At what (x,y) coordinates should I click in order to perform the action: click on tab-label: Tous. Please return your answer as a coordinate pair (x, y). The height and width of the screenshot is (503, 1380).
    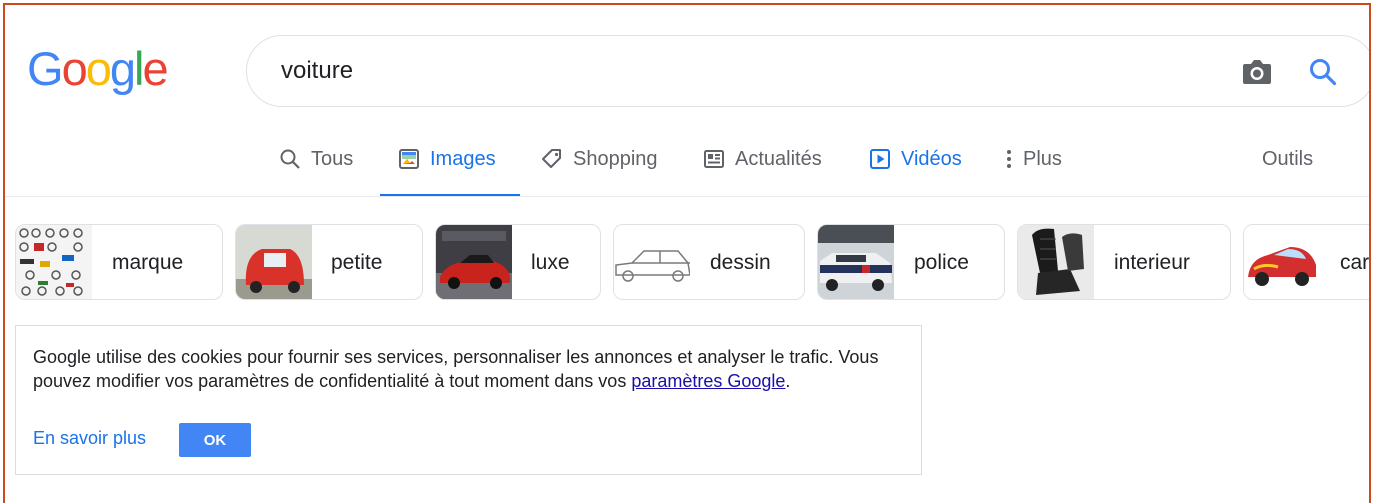
    Looking at the image, I should click on (332, 159).